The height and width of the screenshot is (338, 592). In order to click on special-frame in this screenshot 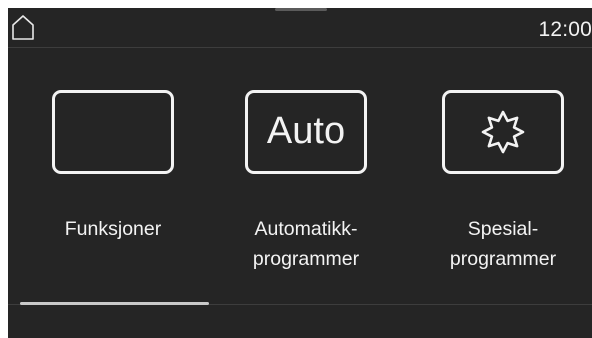, I will do `click(503, 132)`.